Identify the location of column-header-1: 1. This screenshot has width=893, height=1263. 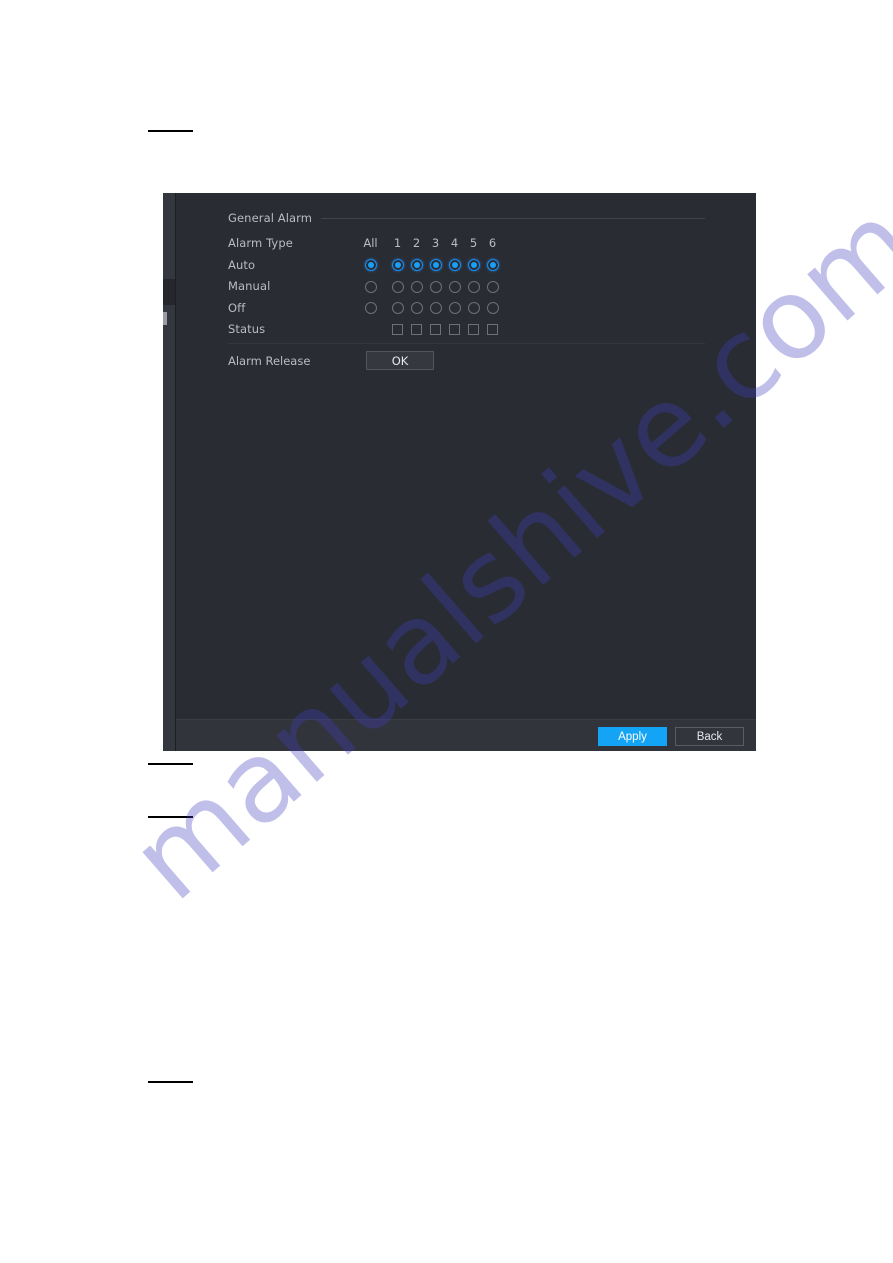
(397, 244).